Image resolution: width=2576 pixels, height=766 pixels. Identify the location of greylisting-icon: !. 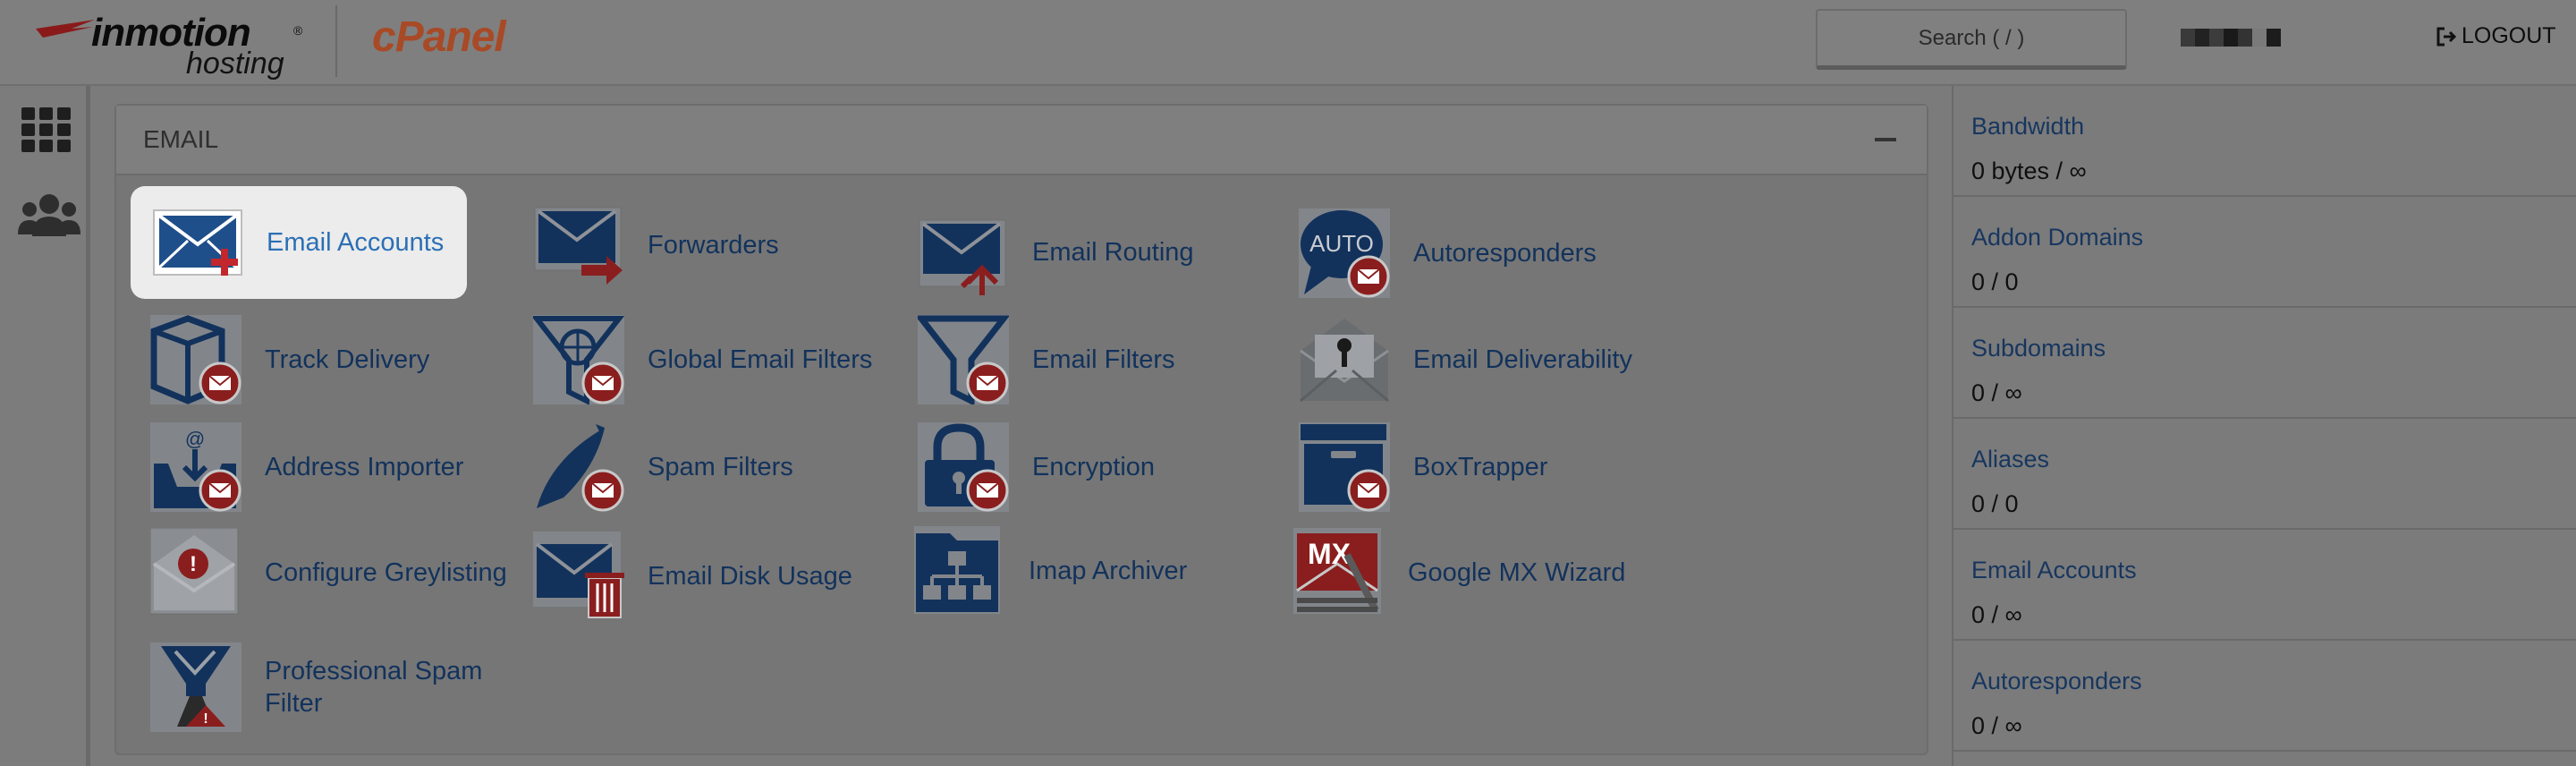
(195, 572).